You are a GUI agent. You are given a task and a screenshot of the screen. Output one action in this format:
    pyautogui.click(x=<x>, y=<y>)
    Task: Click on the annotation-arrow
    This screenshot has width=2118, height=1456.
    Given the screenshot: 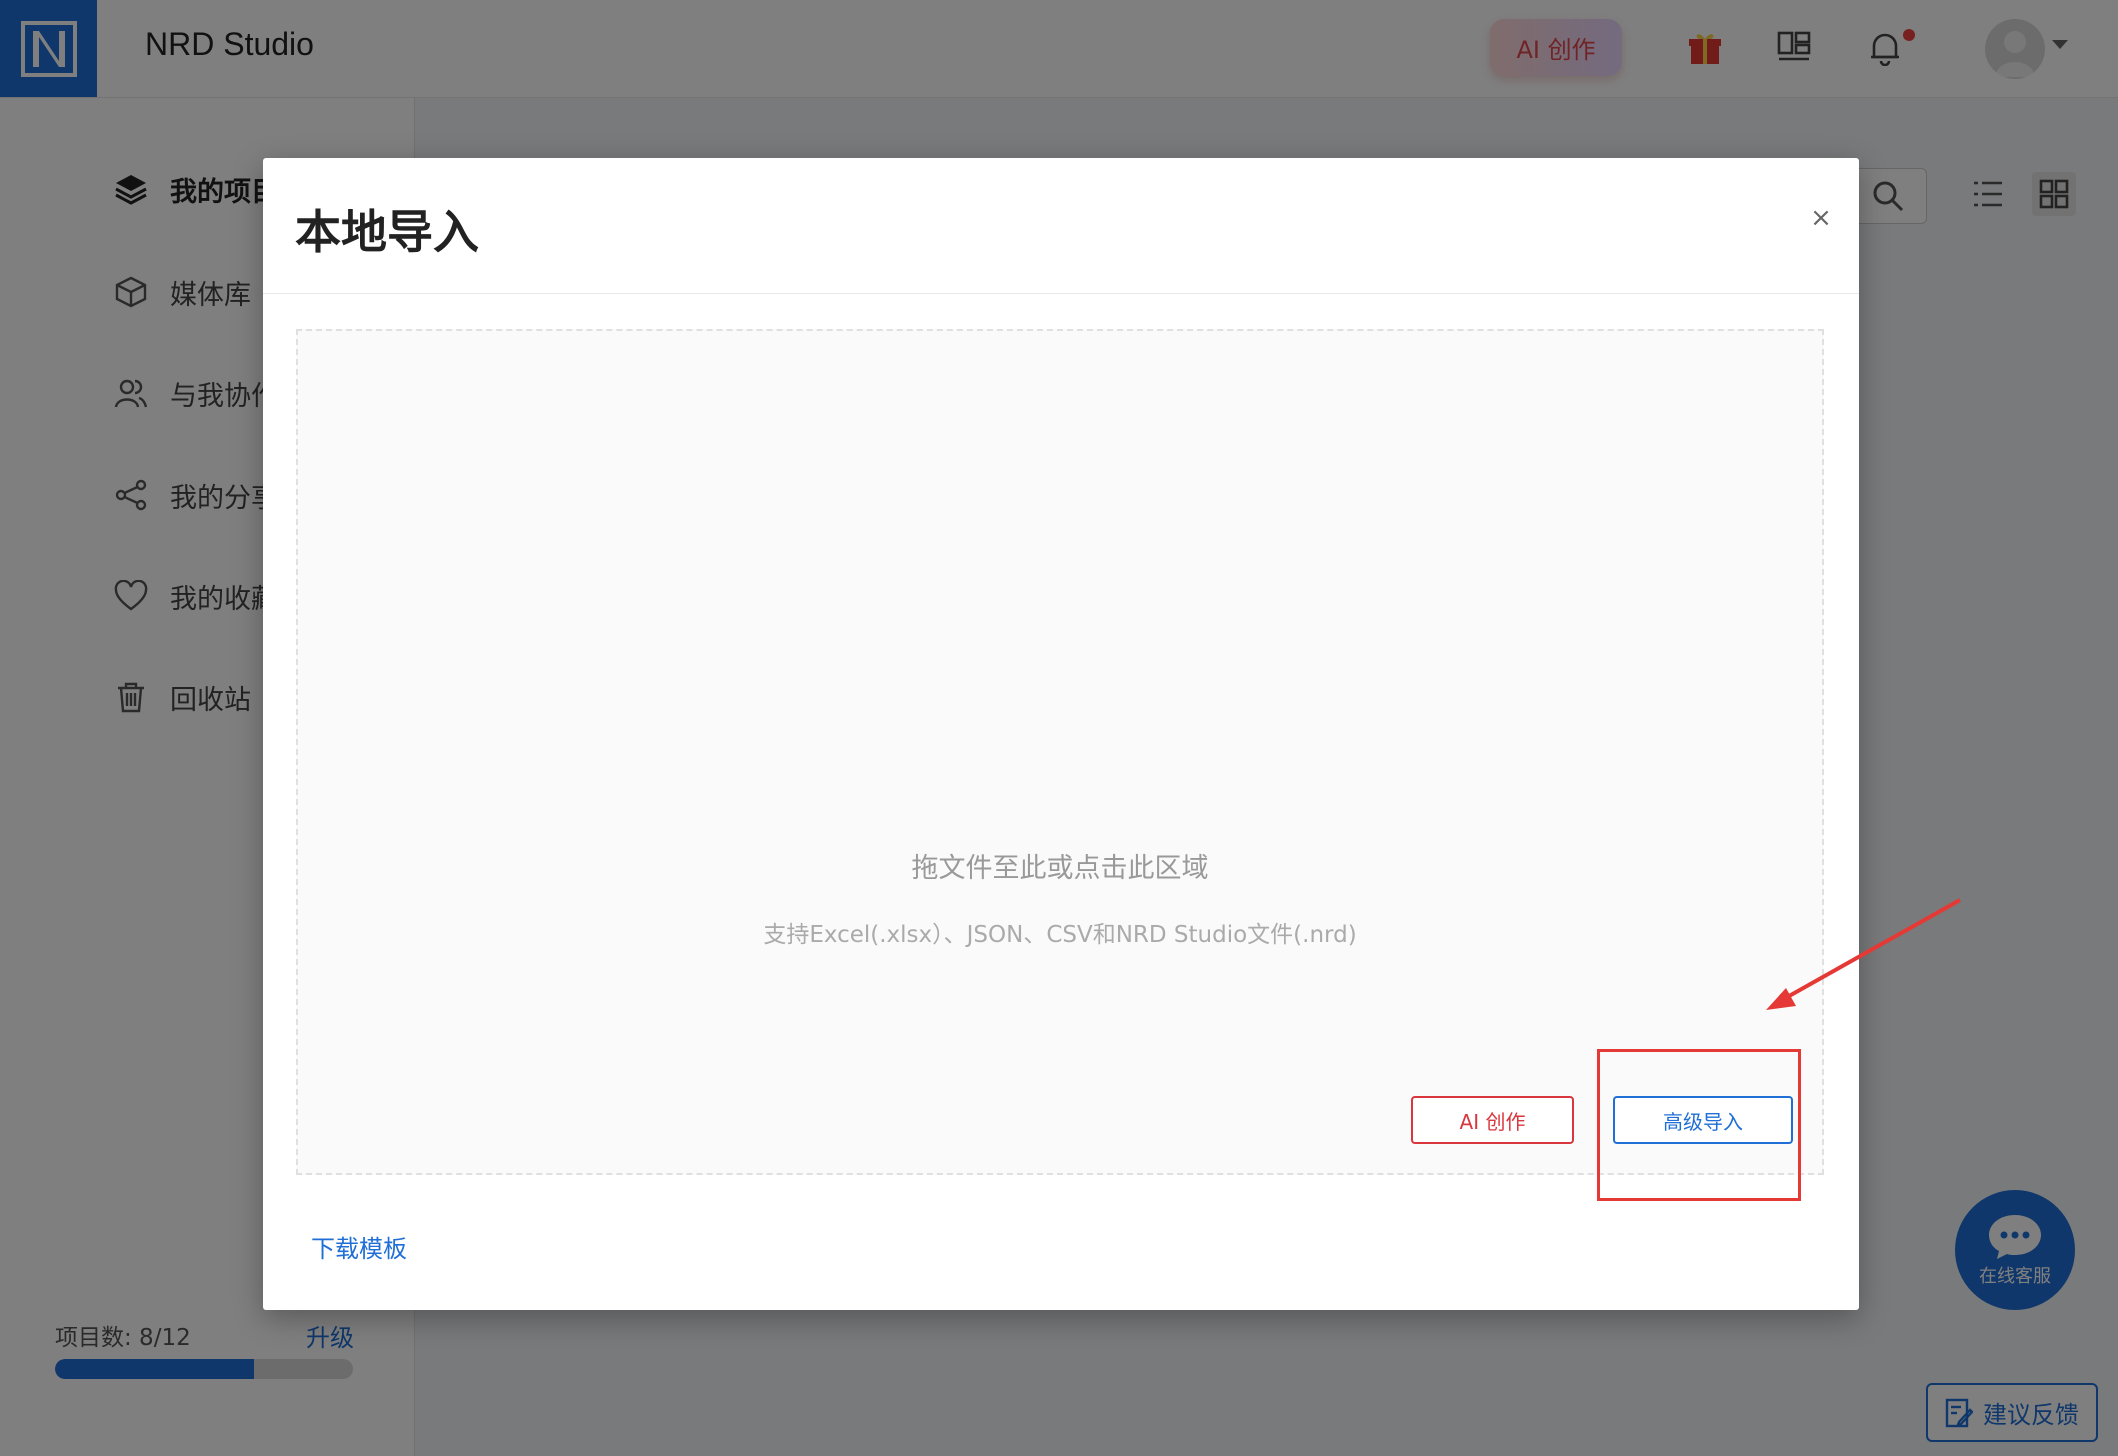 What is the action you would take?
    pyautogui.click(x=1863, y=954)
    